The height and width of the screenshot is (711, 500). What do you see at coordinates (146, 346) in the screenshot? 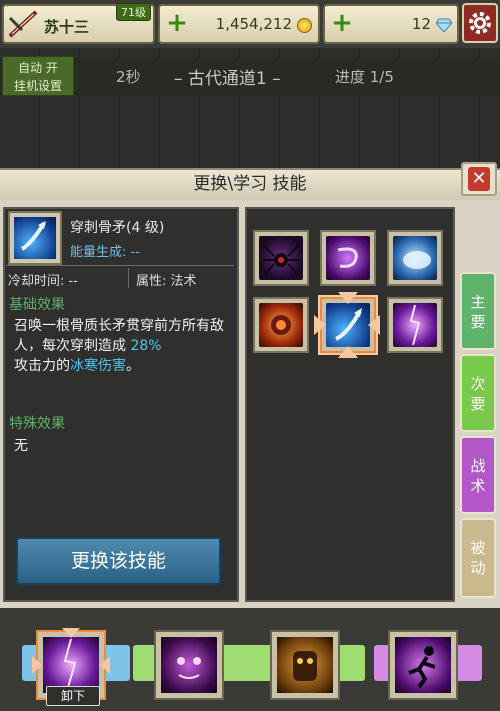
I see `basic-effect-percent: 28%` at bounding box center [146, 346].